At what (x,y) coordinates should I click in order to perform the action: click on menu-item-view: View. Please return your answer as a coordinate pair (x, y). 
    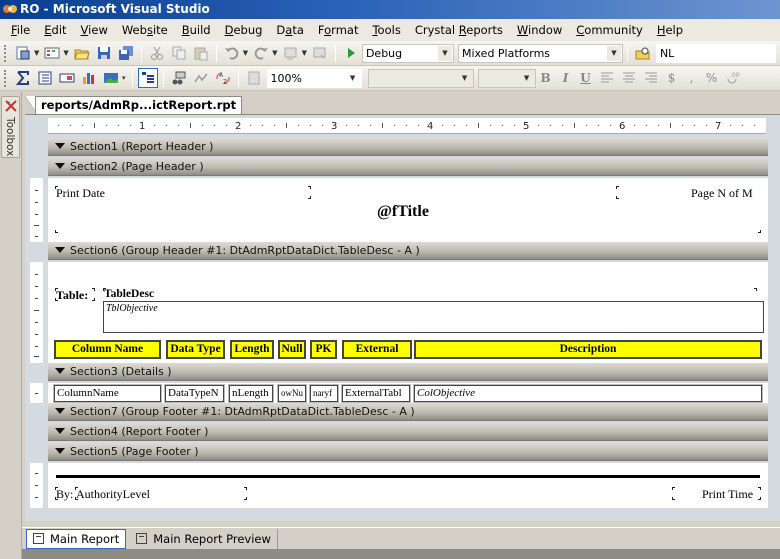
    Looking at the image, I should click on (94, 30).